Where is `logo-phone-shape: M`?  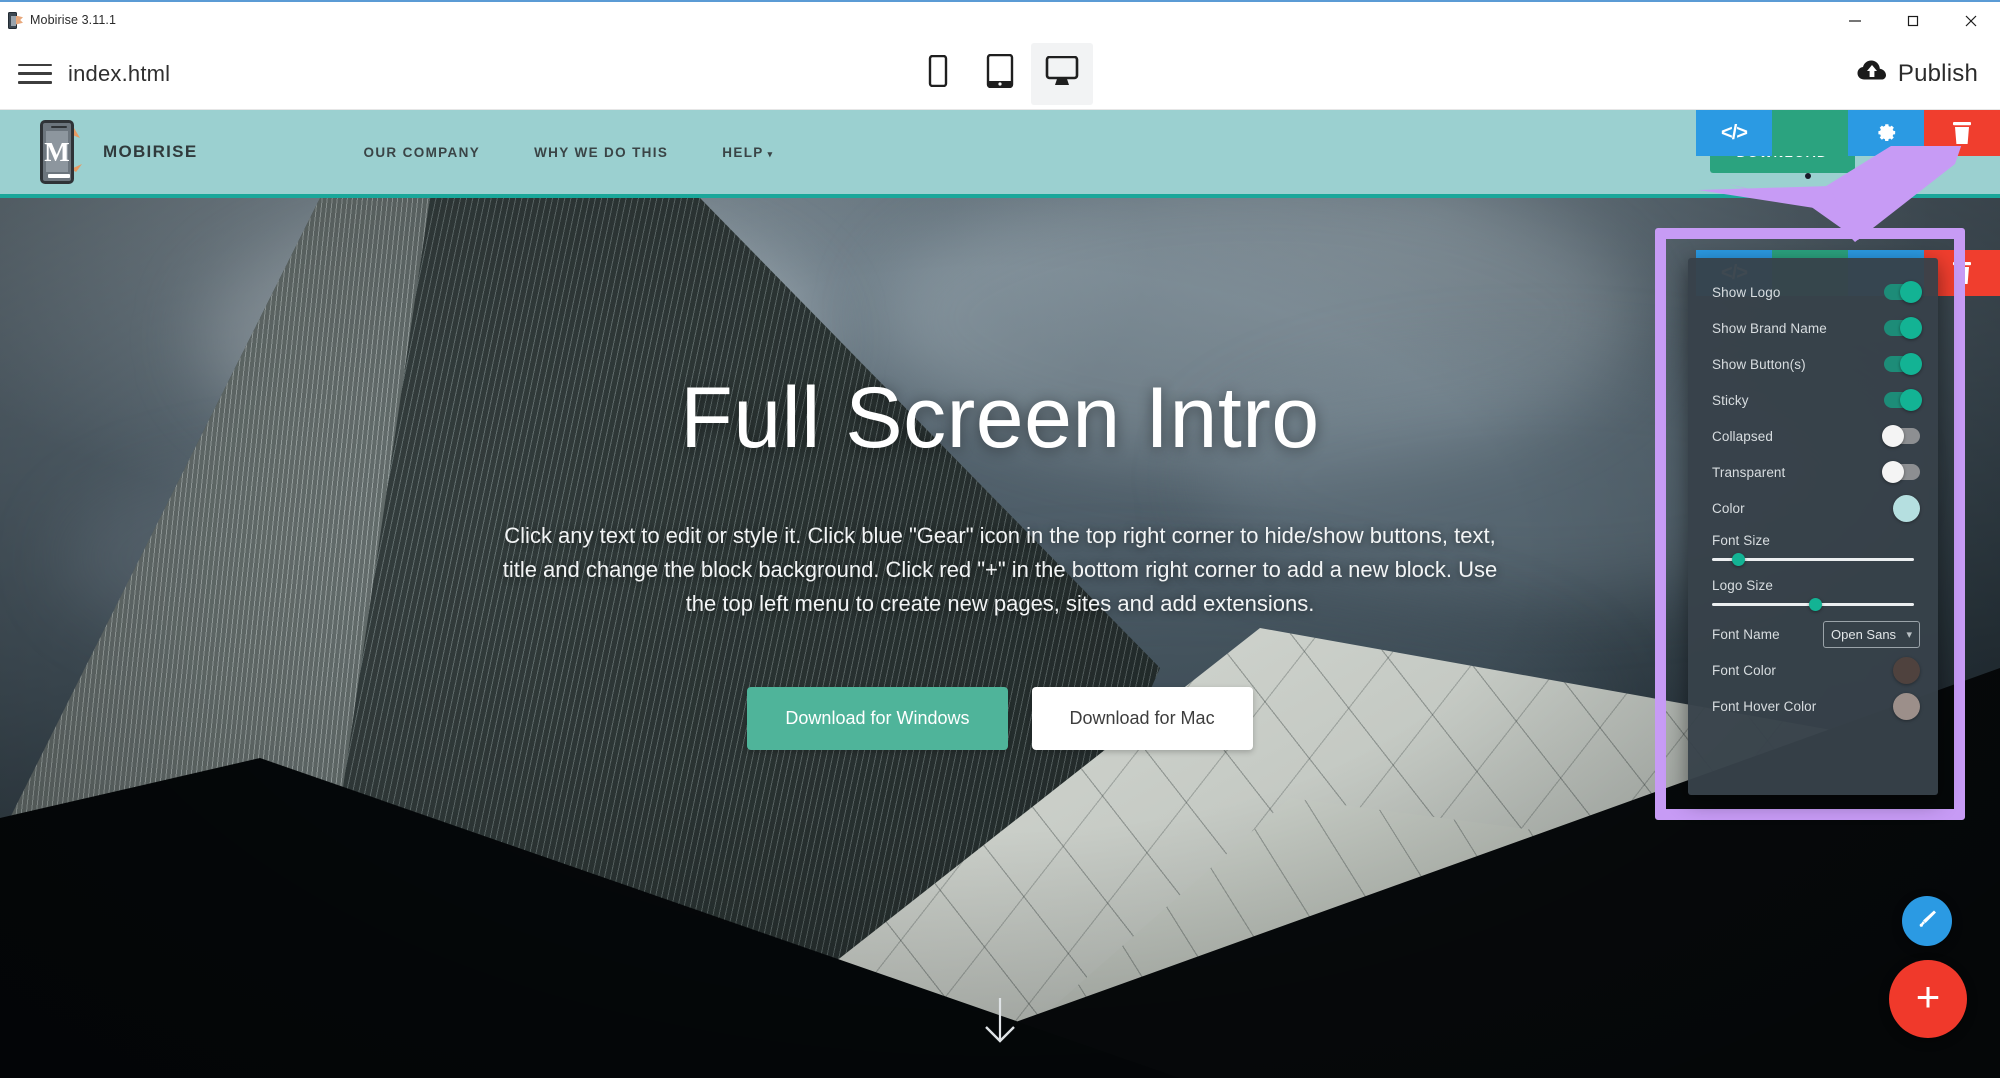
logo-phone-shape: M is located at coordinates (57, 152).